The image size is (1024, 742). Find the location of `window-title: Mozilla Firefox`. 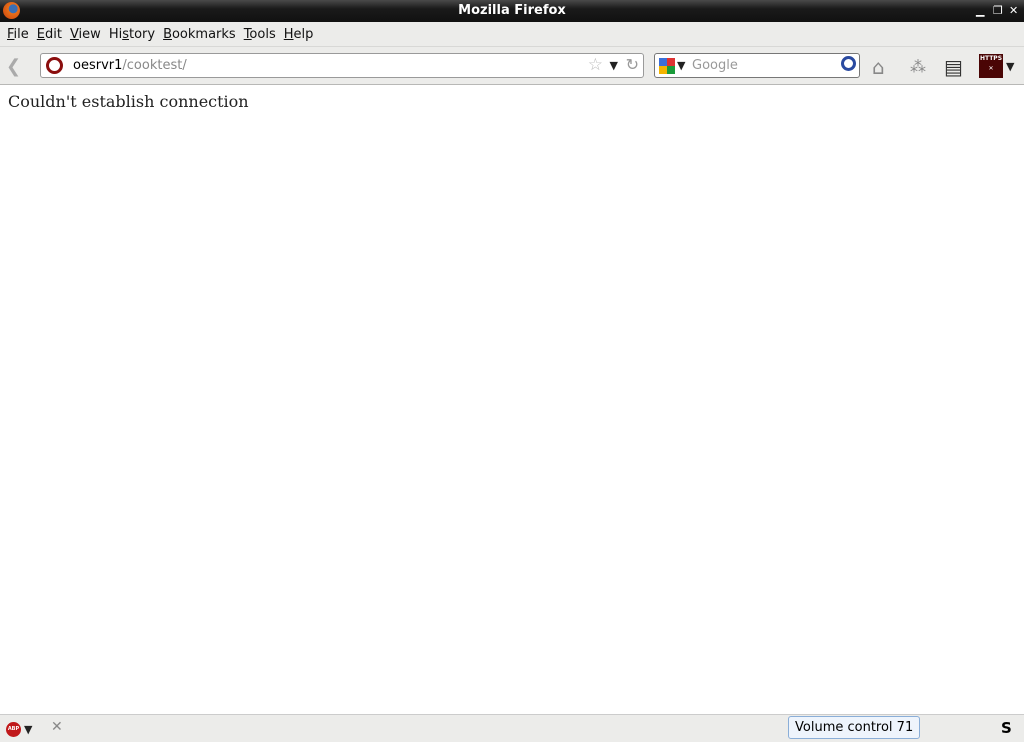

window-title: Mozilla Firefox is located at coordinates (512, 10).